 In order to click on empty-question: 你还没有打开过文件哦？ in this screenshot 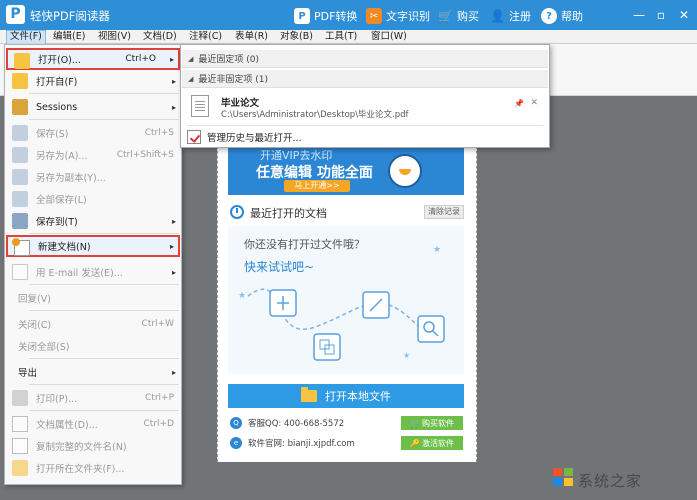, I will do `click(304, 244)`.